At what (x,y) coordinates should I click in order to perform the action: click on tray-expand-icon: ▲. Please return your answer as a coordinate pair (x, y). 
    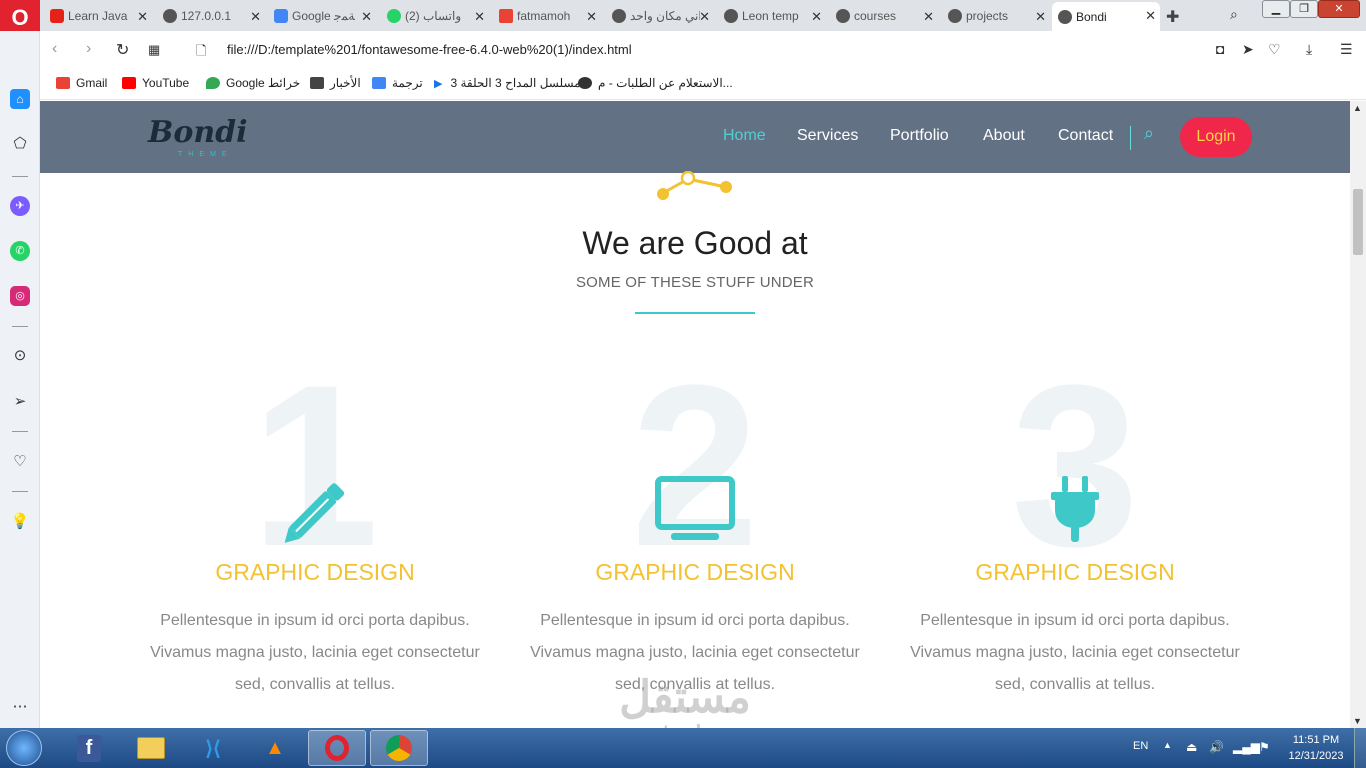
    Looking at the image, I should click on (1167, 745).